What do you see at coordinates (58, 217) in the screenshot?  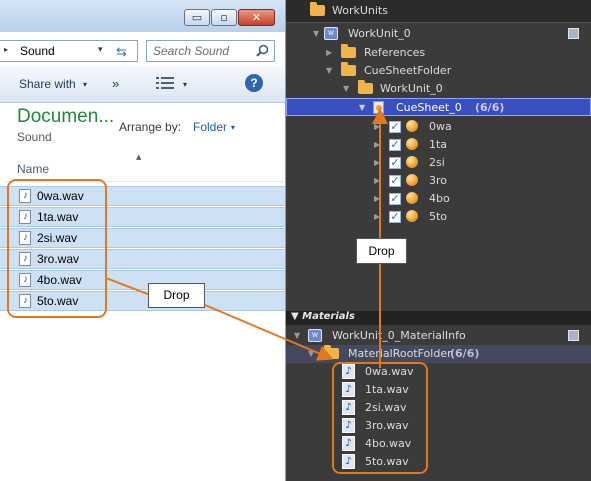 I see `file-name: 1ta.wav` at bounding box center [58, 217].